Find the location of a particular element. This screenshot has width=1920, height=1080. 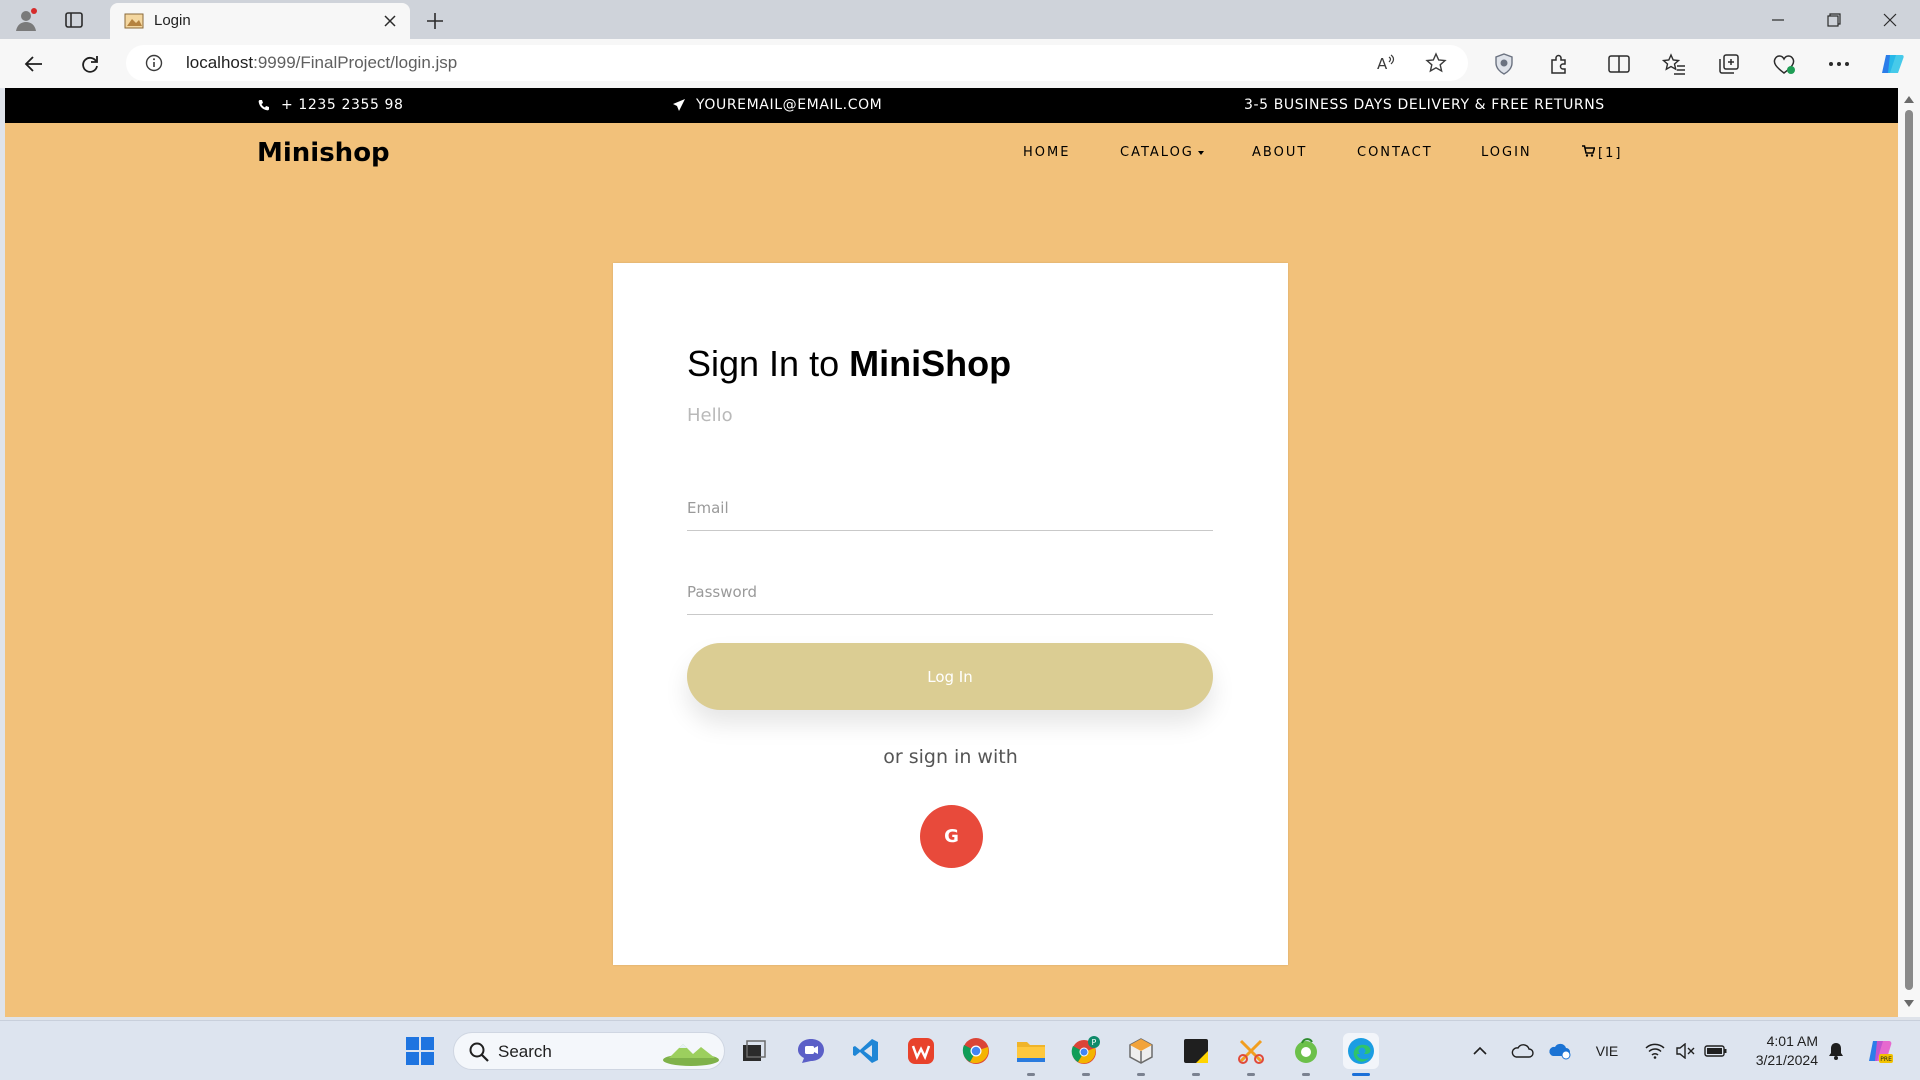

windows-start-icon is located at coordinates (420, 1051).